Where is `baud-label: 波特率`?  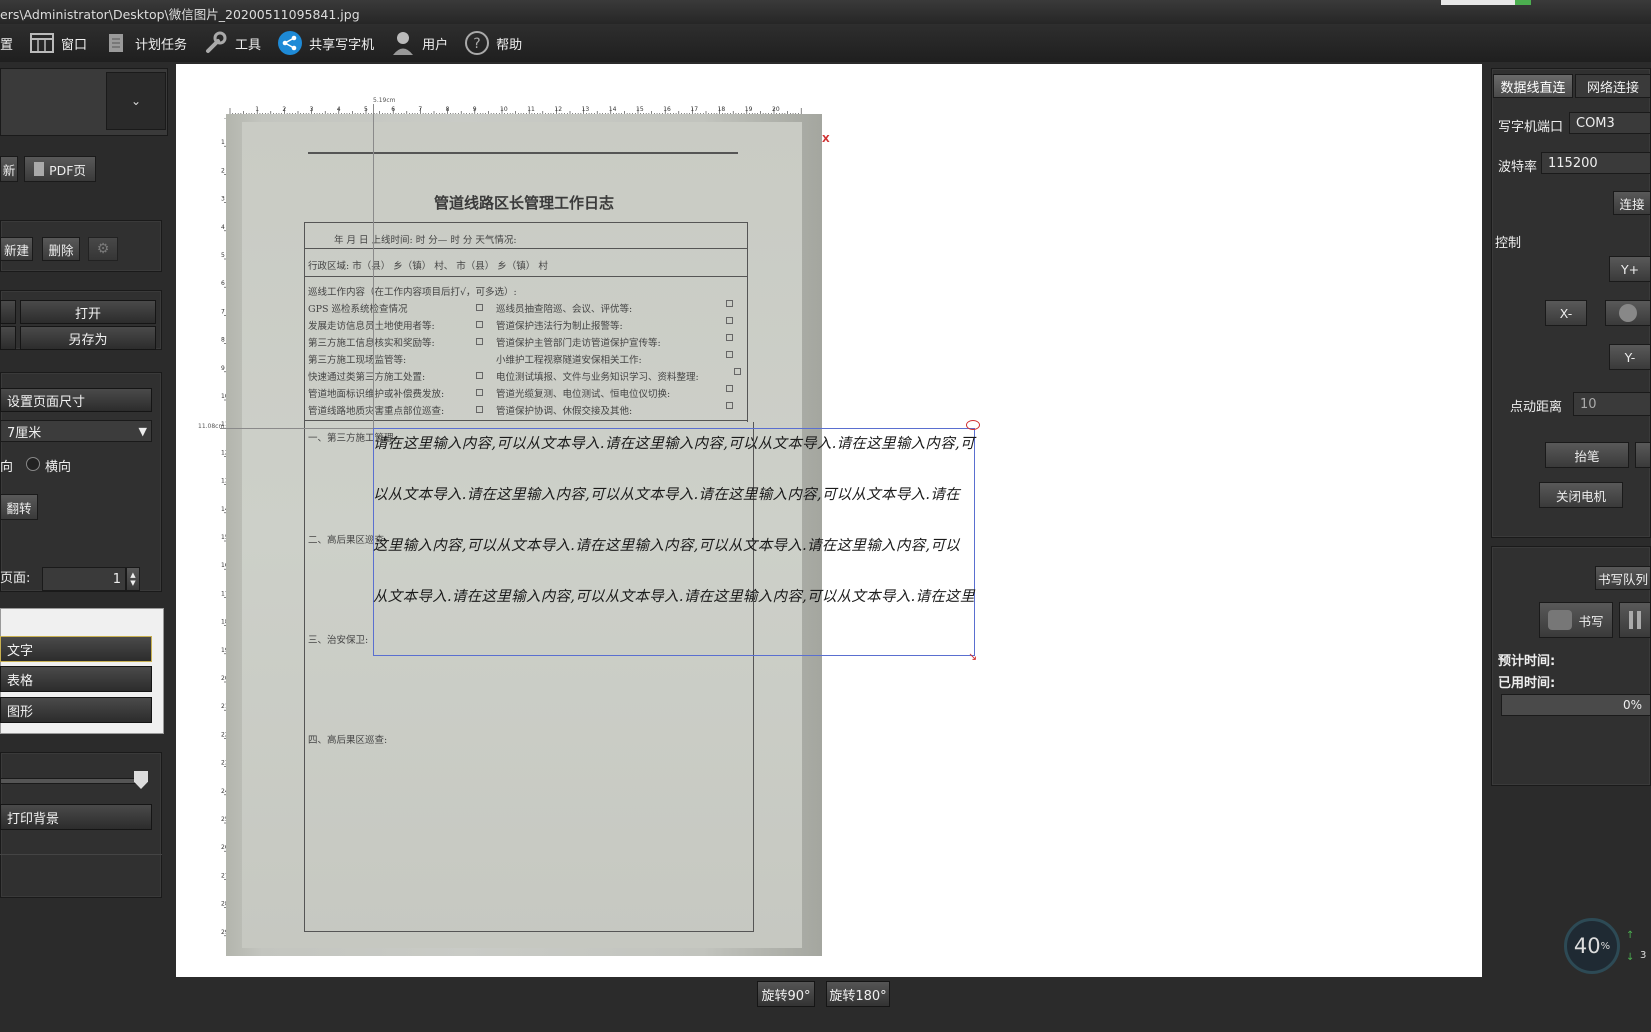
baud-label: 波特率 is located at coordinates (1518, 167).